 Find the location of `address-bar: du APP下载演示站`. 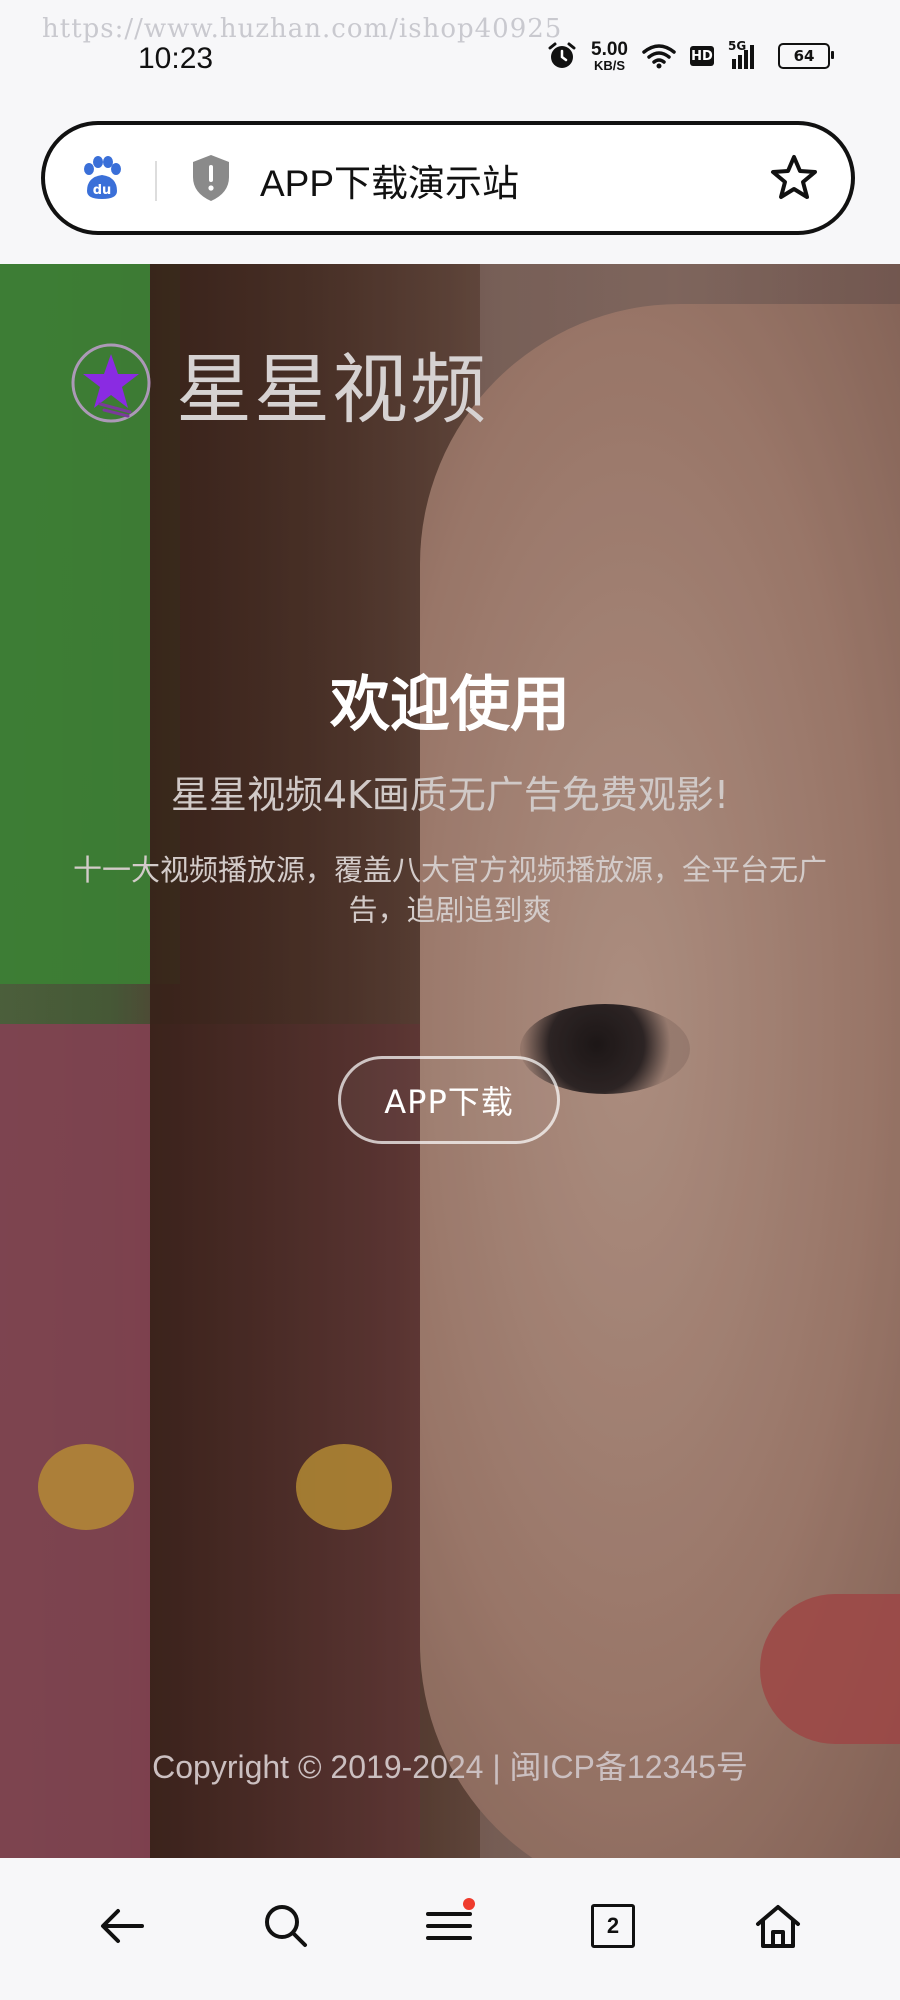

address-bar: du APP下载演示站 is located at coordinates (448, 178).